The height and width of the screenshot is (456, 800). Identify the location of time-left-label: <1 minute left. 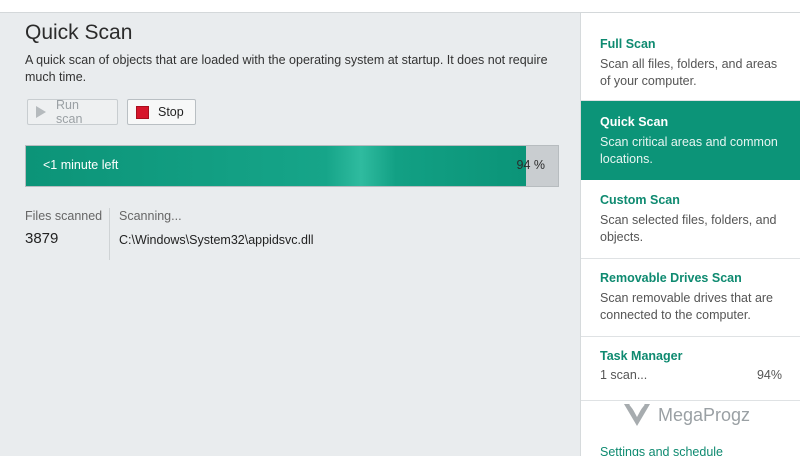
(81, 165).